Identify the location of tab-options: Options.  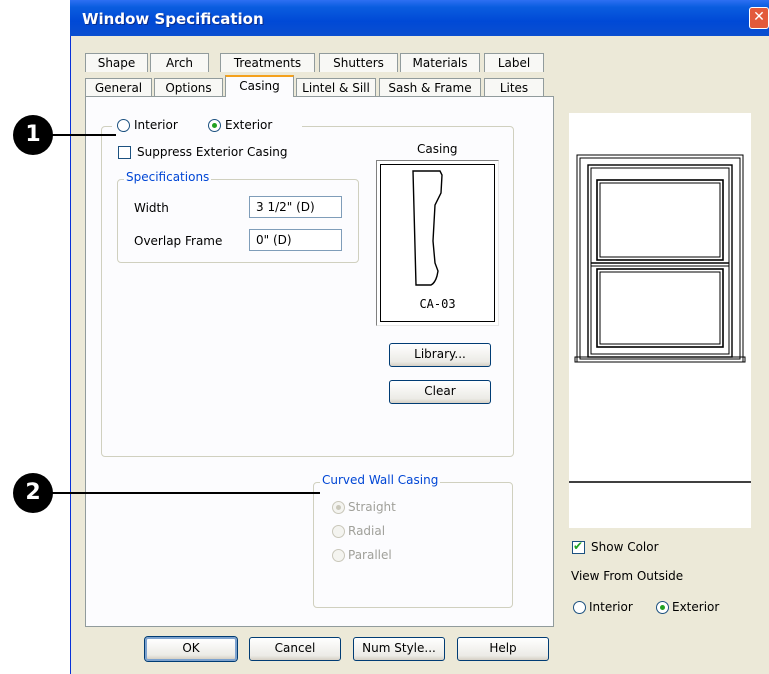
(188, 87).